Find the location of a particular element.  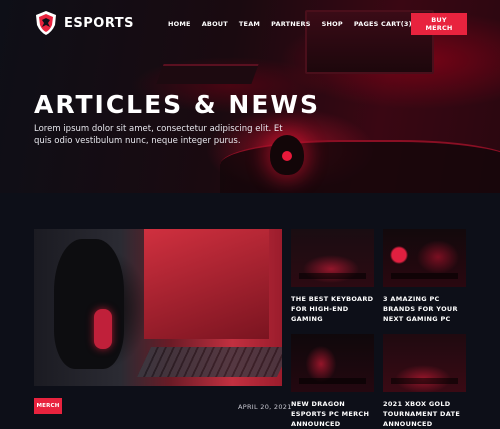

hero-mousepad-image is located at coordinates (360, 166).